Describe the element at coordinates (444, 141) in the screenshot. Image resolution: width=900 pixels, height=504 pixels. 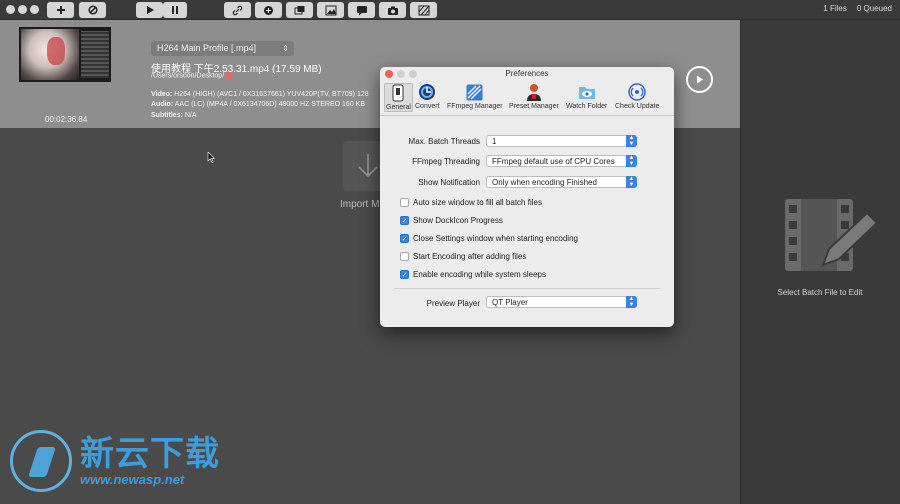
I see `max-batch-threads-label: Max. Batch Threads` at that location.